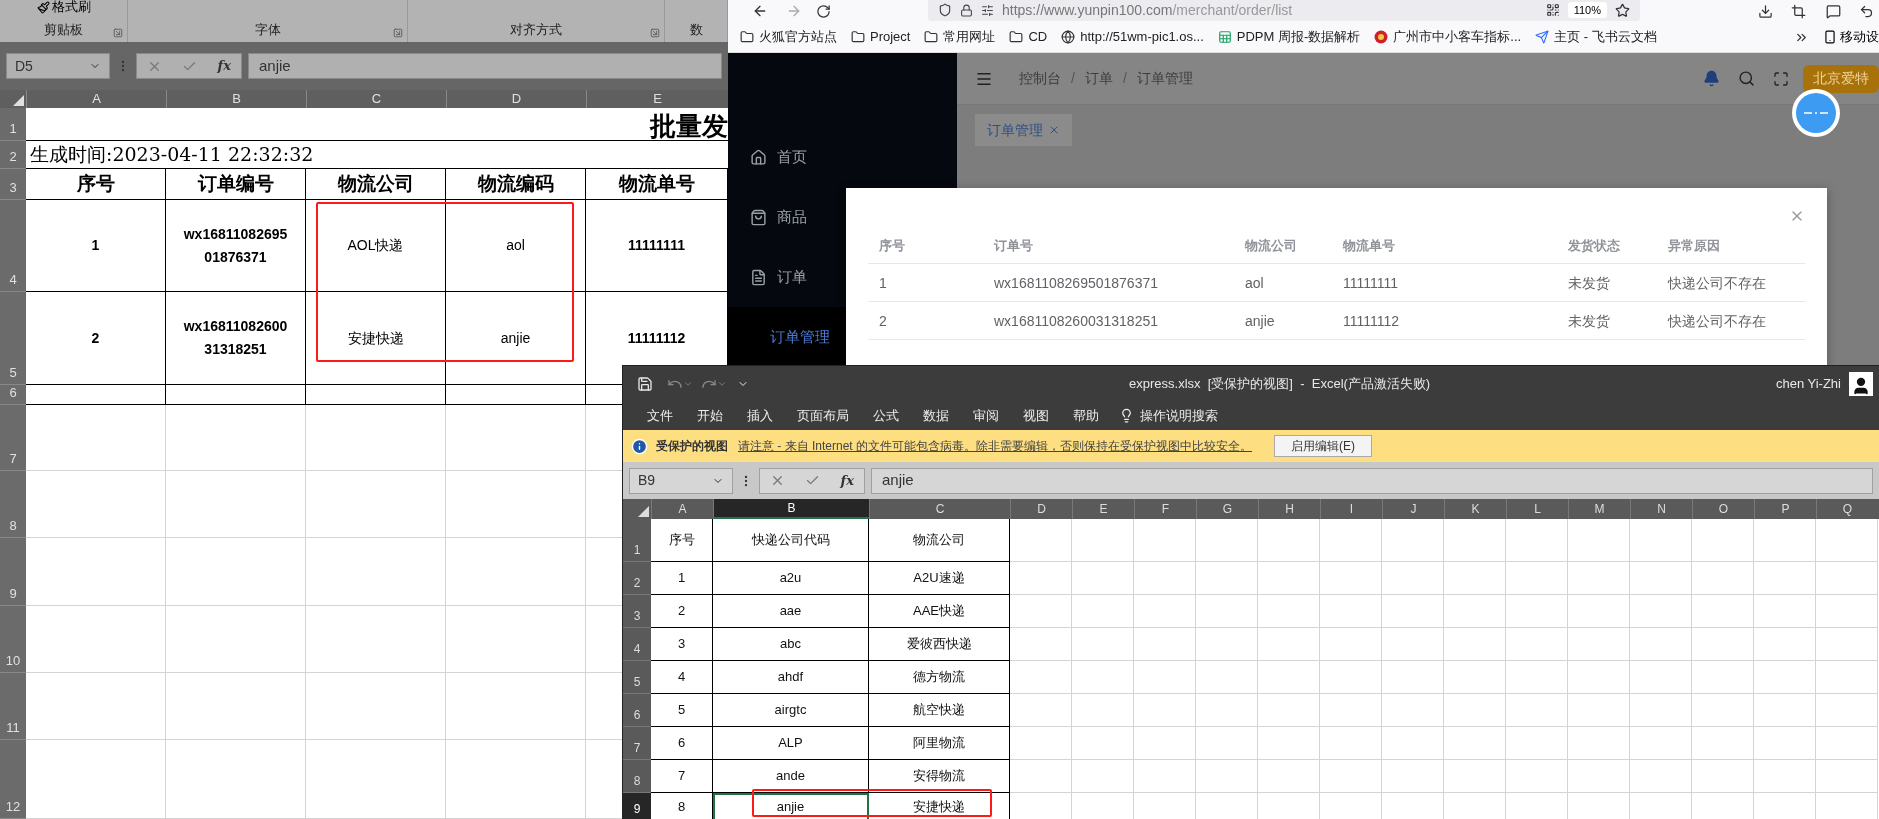 The height and width of the screenshot is (819, 1879). Describe the element at coordinates (637, 540) in the screenshot. I see `row-header: 1` at that location.